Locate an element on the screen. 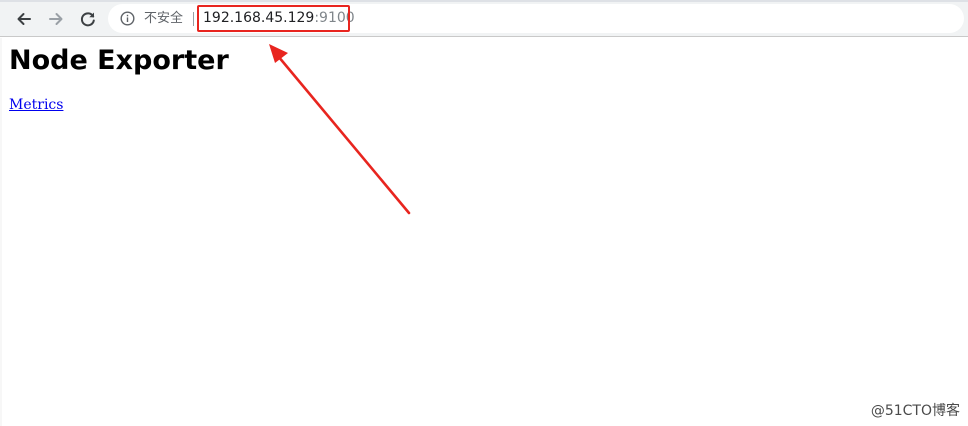 This screenshot has height=426, width=968. tab-strip-edge is located at coordinates (484, 1).